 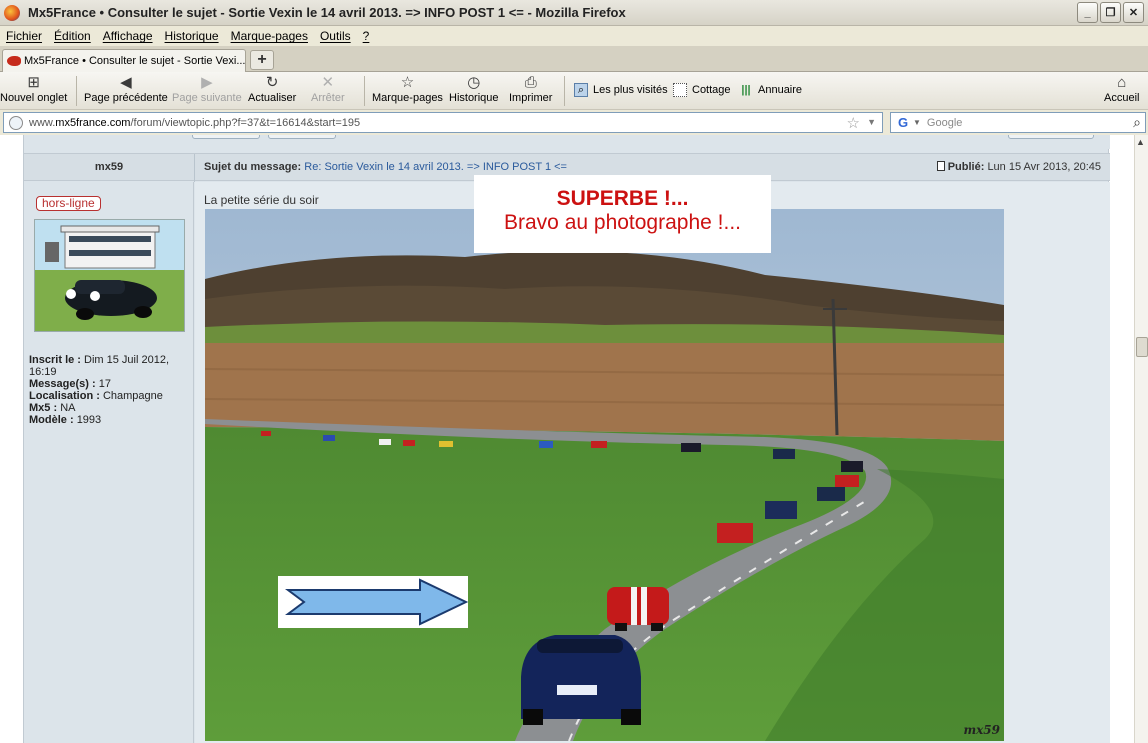 What do you see at coordinates (253, 167) in the screenshot?
I see `subject-label: Sujet du message:` at bounding box center [253, 167].